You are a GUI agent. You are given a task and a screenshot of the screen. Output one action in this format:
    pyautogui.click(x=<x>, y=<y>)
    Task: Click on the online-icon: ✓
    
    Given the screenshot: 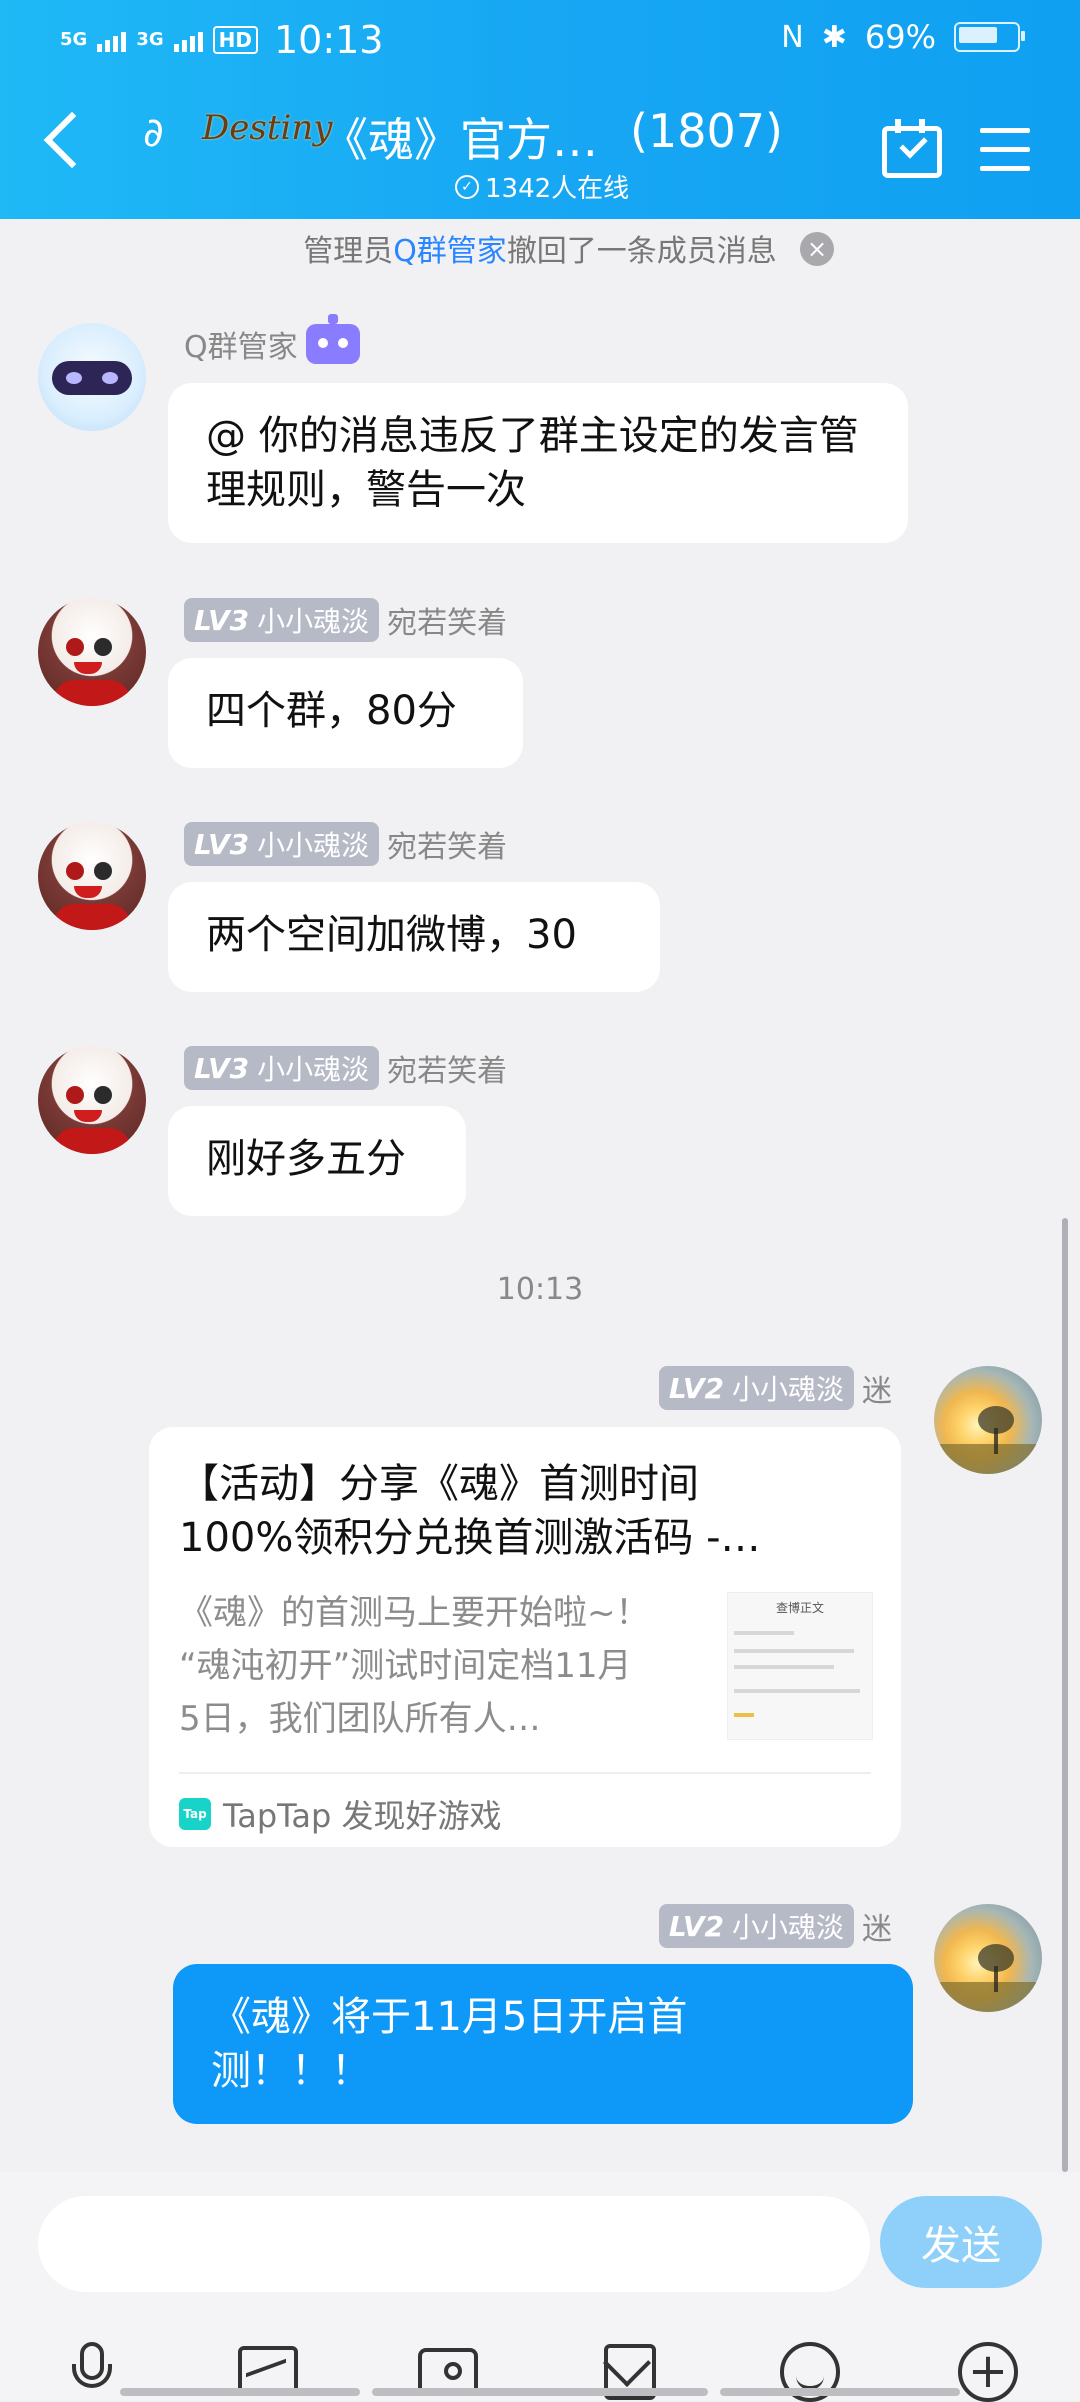 What is the action you would take?
    pyautogui.click(x=467, y=186)
    